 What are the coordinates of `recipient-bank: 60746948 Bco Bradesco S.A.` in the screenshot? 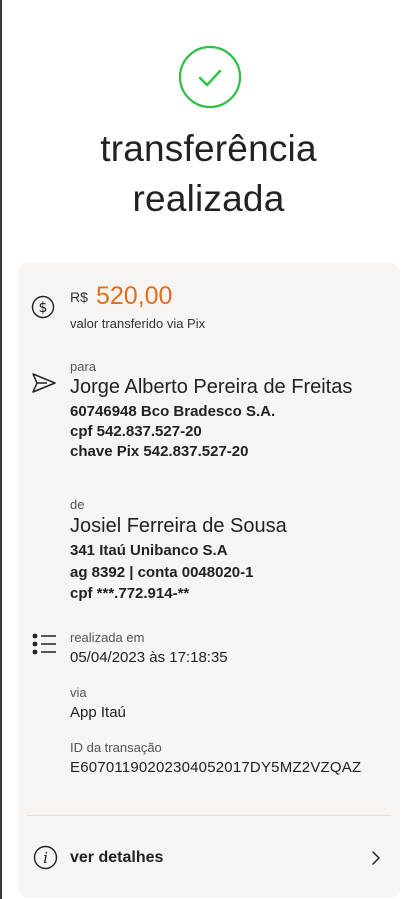 It's located at (173, 411).